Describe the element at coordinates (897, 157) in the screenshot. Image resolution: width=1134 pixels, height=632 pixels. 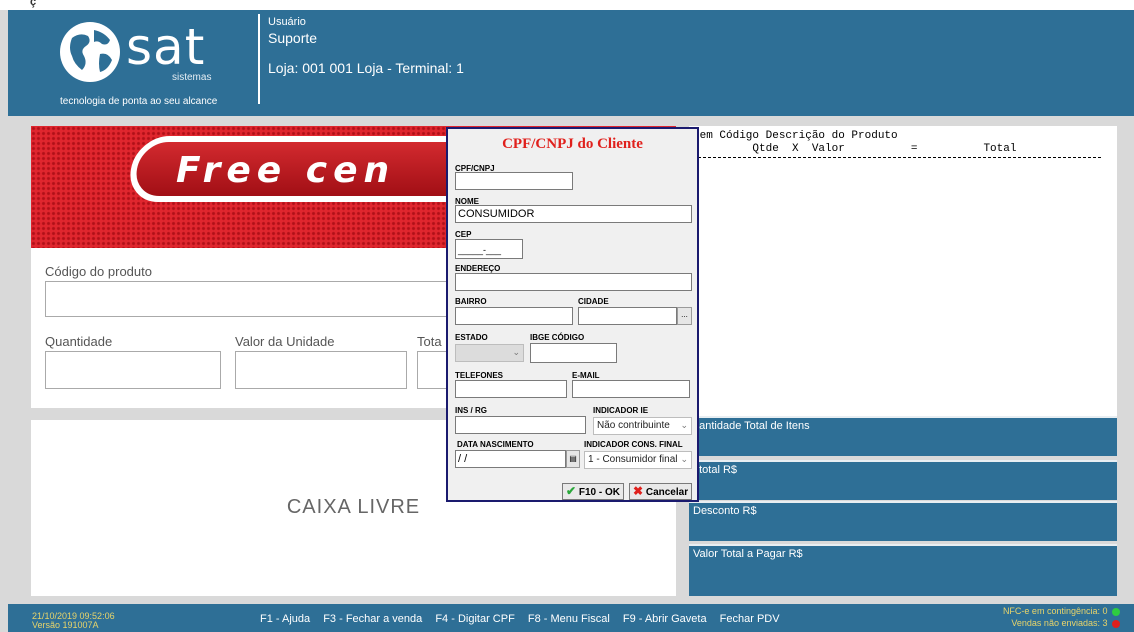
I see `receipt-divider` at that location.